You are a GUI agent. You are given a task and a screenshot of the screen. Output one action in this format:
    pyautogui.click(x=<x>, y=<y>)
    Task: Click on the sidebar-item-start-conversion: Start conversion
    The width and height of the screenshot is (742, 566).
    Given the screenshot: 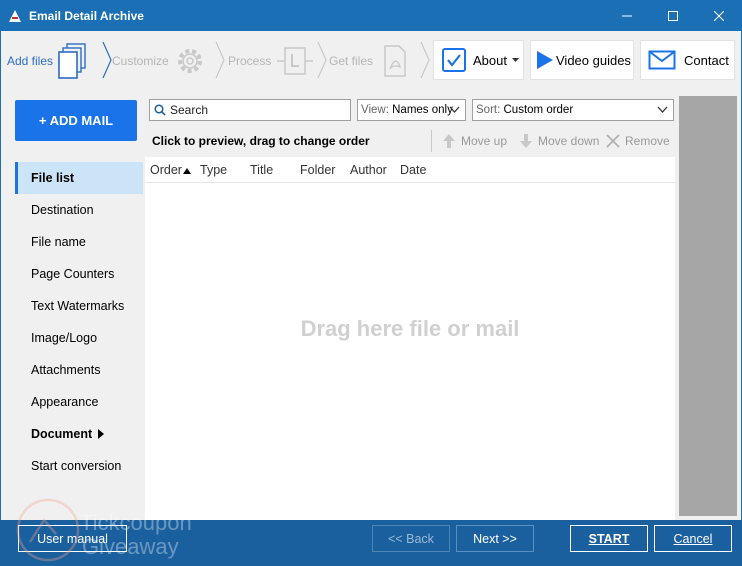 What is the action you would take?
    pyautogui.click(x=79, y=466)
    